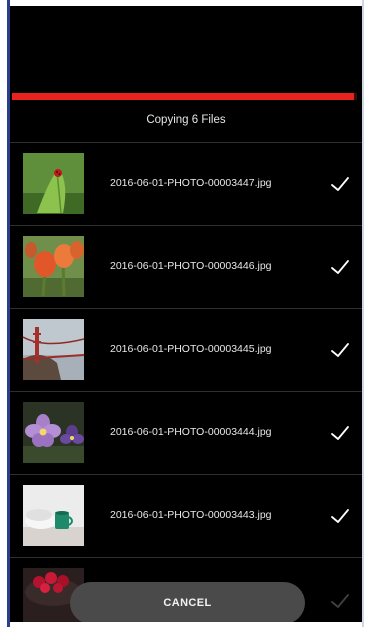  I want to click on thumbnail-mug, so click(53, 515).